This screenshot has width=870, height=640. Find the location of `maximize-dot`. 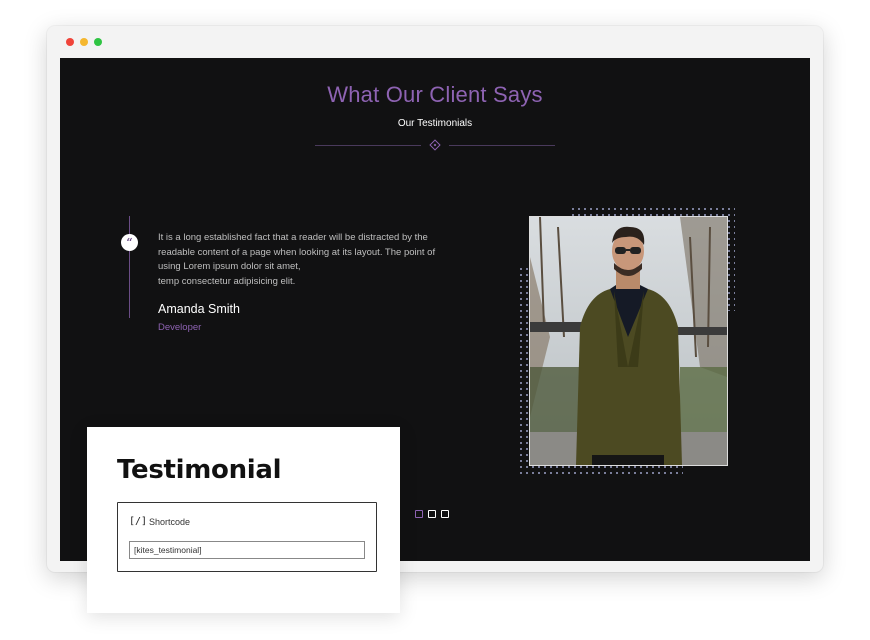

maximize-dot is located at coordinates (98, 42).